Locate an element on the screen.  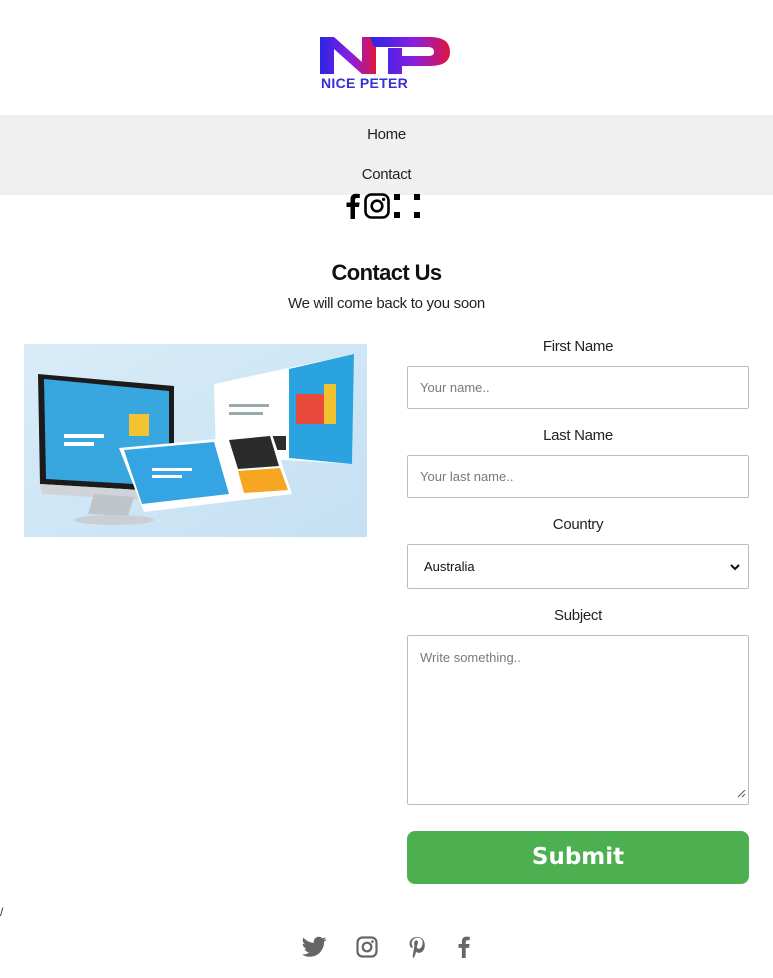
social-links-footer is located at coordinates (389, 949).